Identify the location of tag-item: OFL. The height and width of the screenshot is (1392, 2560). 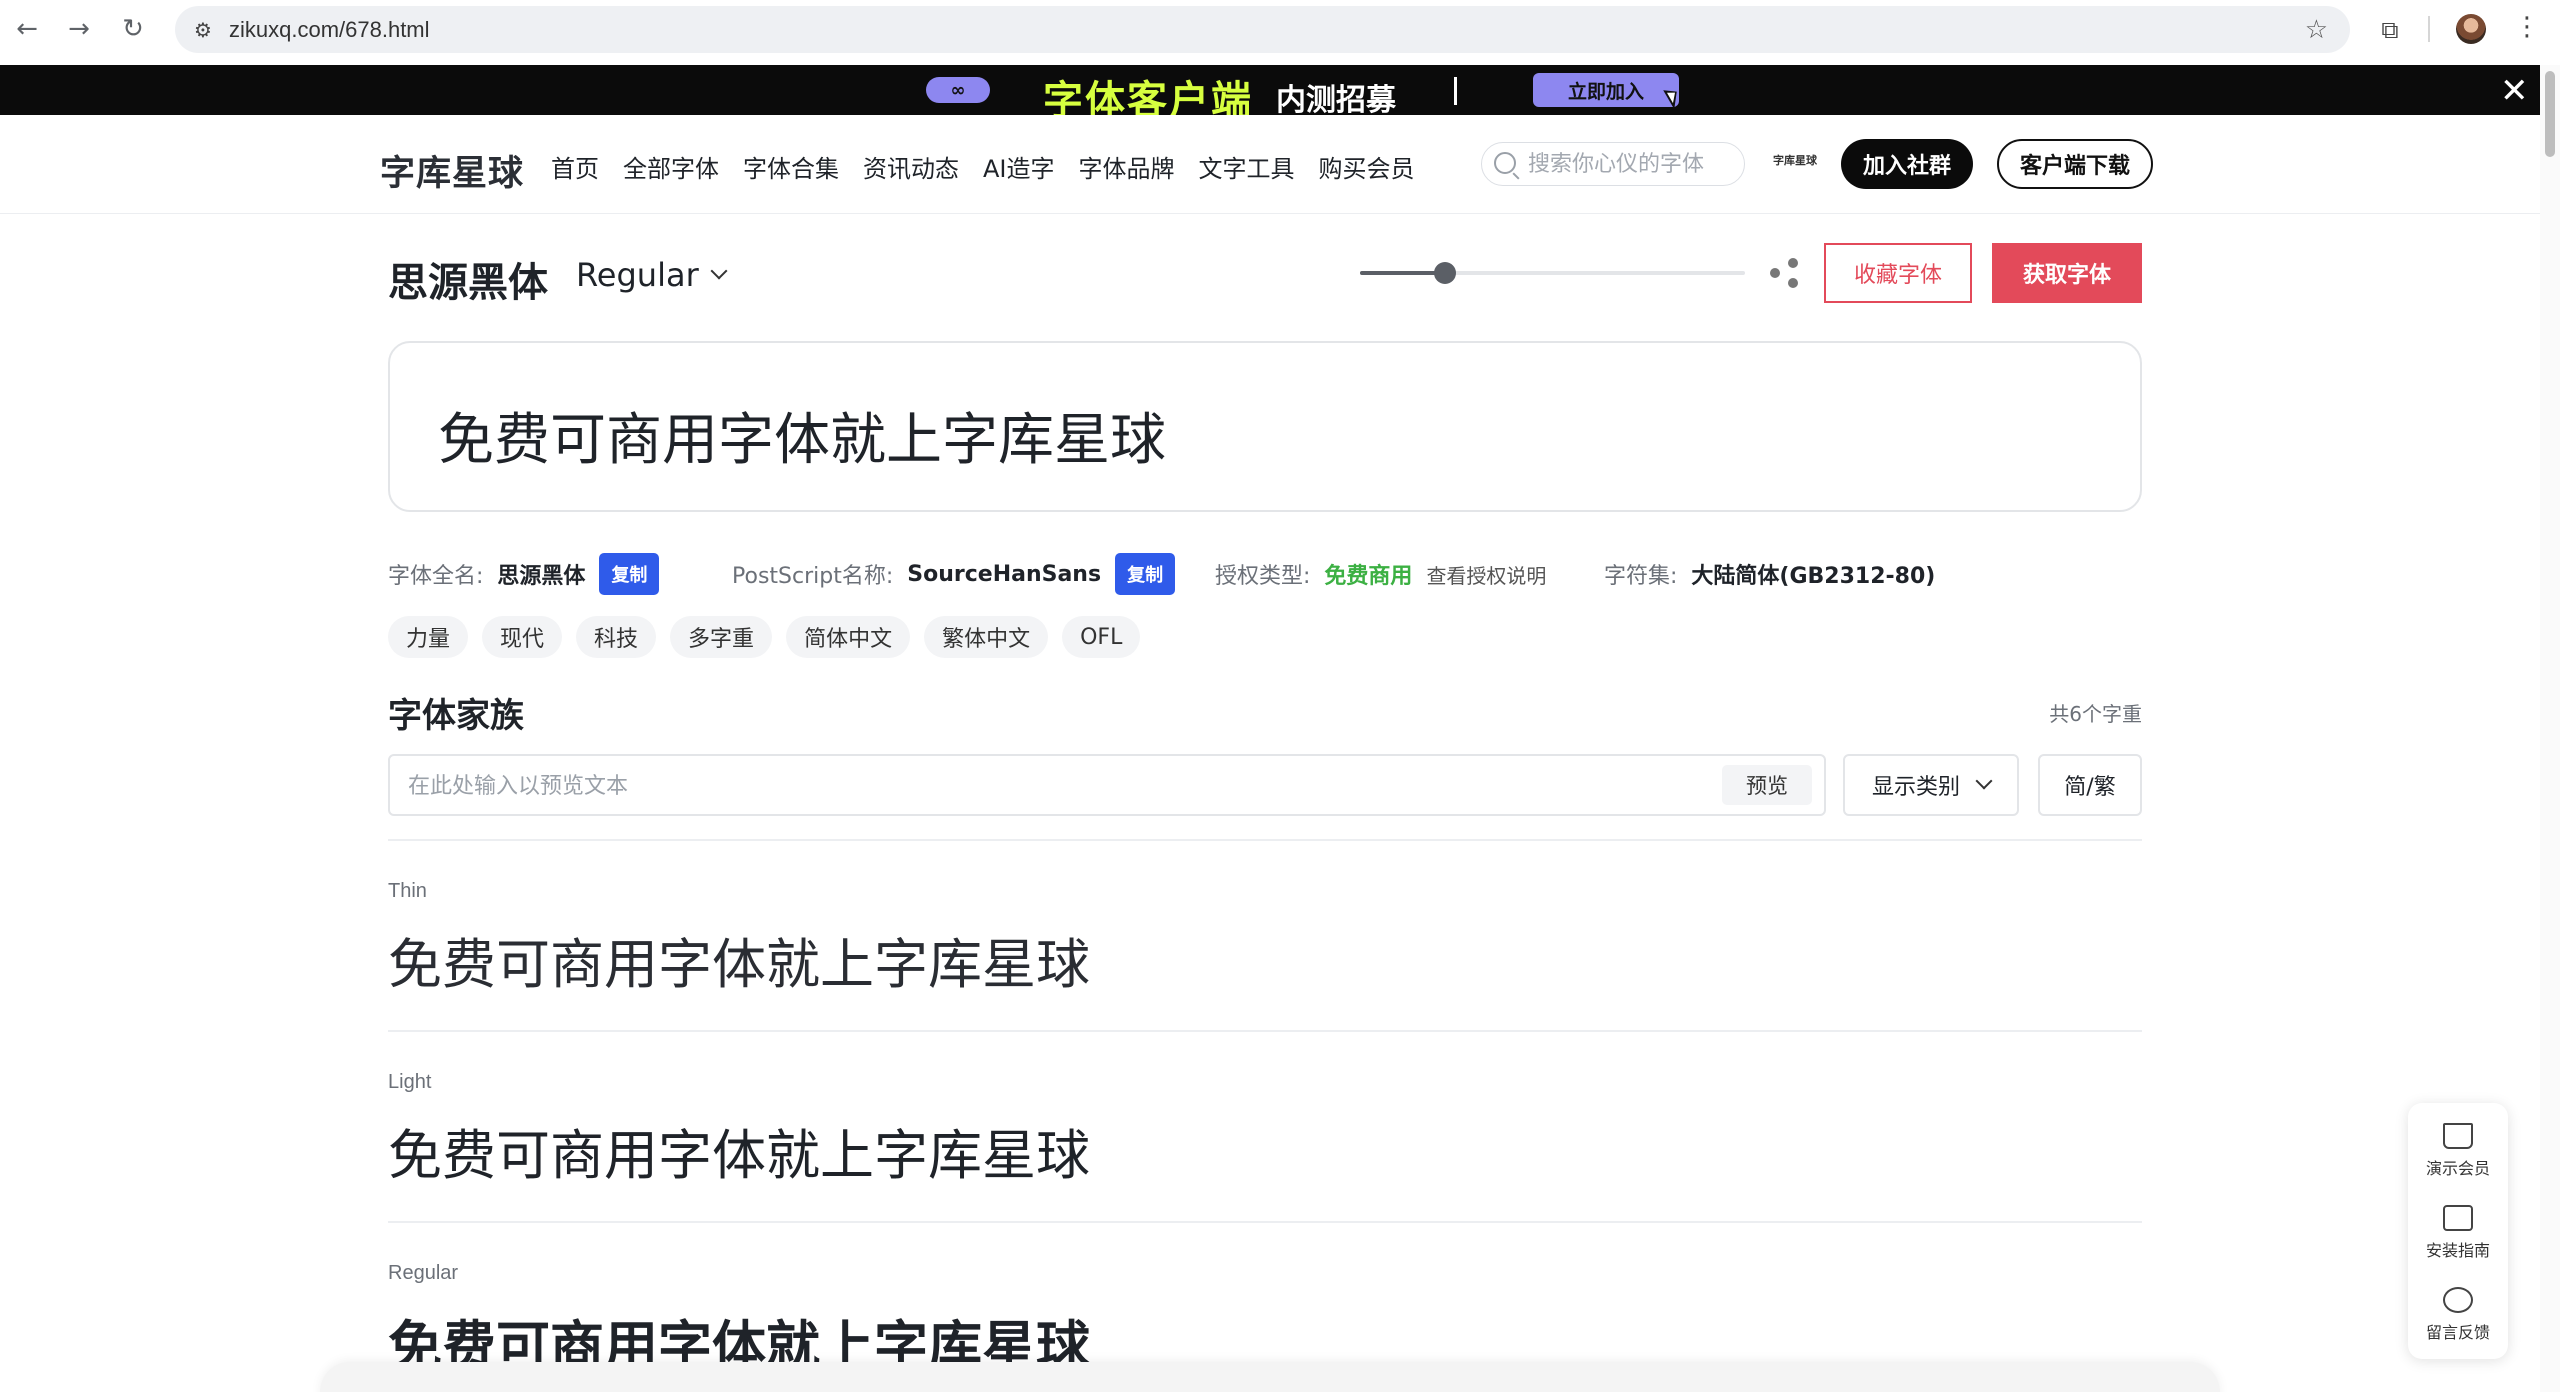
(1101, 637).